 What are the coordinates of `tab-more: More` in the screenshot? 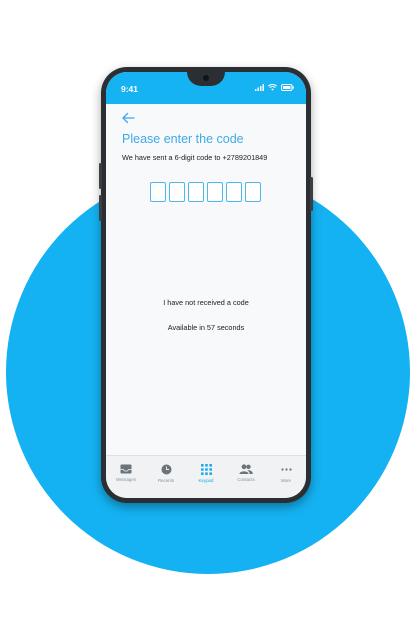 It's located at (286, 477).